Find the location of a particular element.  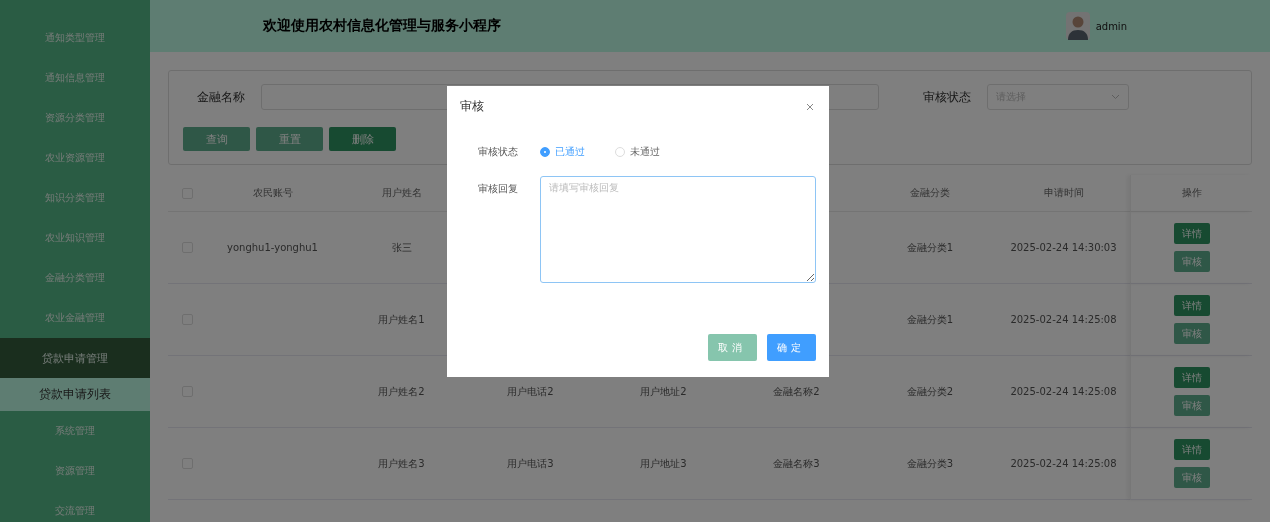

radio-icon is located at coordinates (545, 152).